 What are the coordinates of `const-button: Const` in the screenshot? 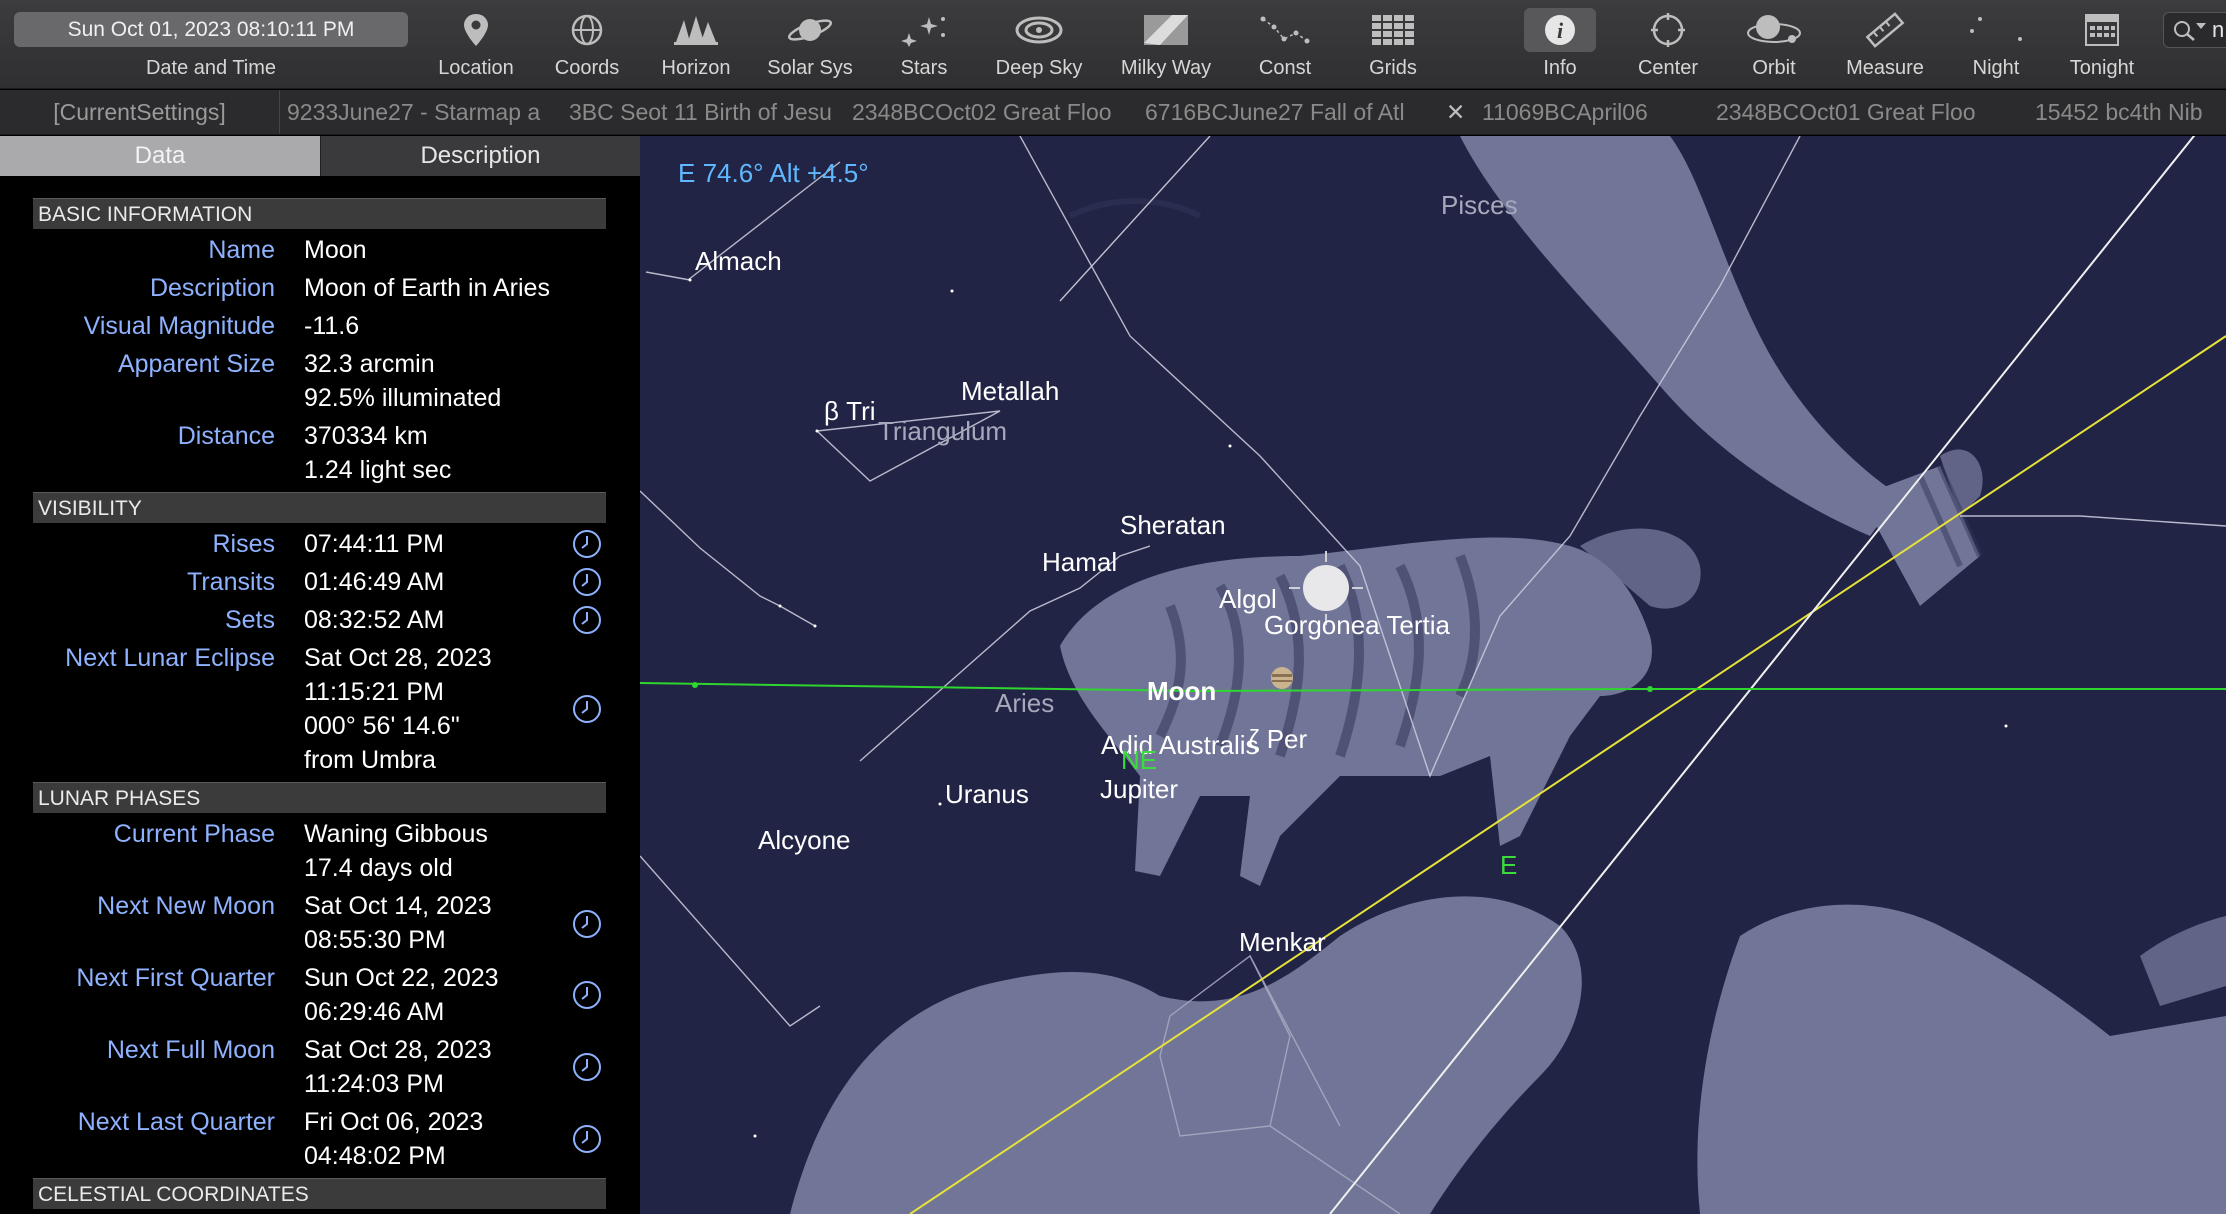 It's located at (1285, 44).